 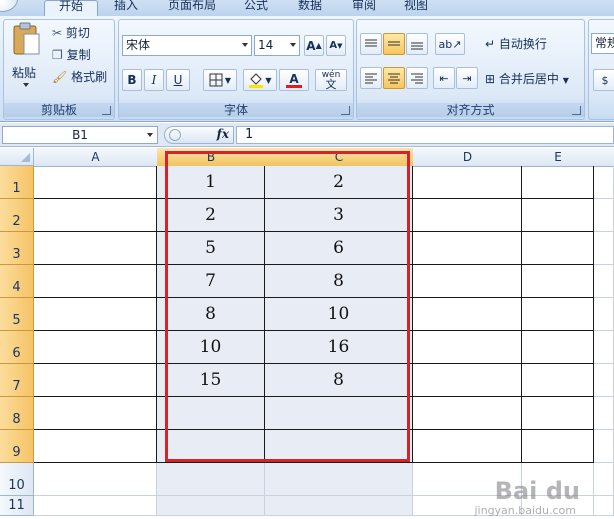 What do you see at coordinates (558, 446) in the screenshot?
I see `cell-e9` at bounding box center [558, 446].